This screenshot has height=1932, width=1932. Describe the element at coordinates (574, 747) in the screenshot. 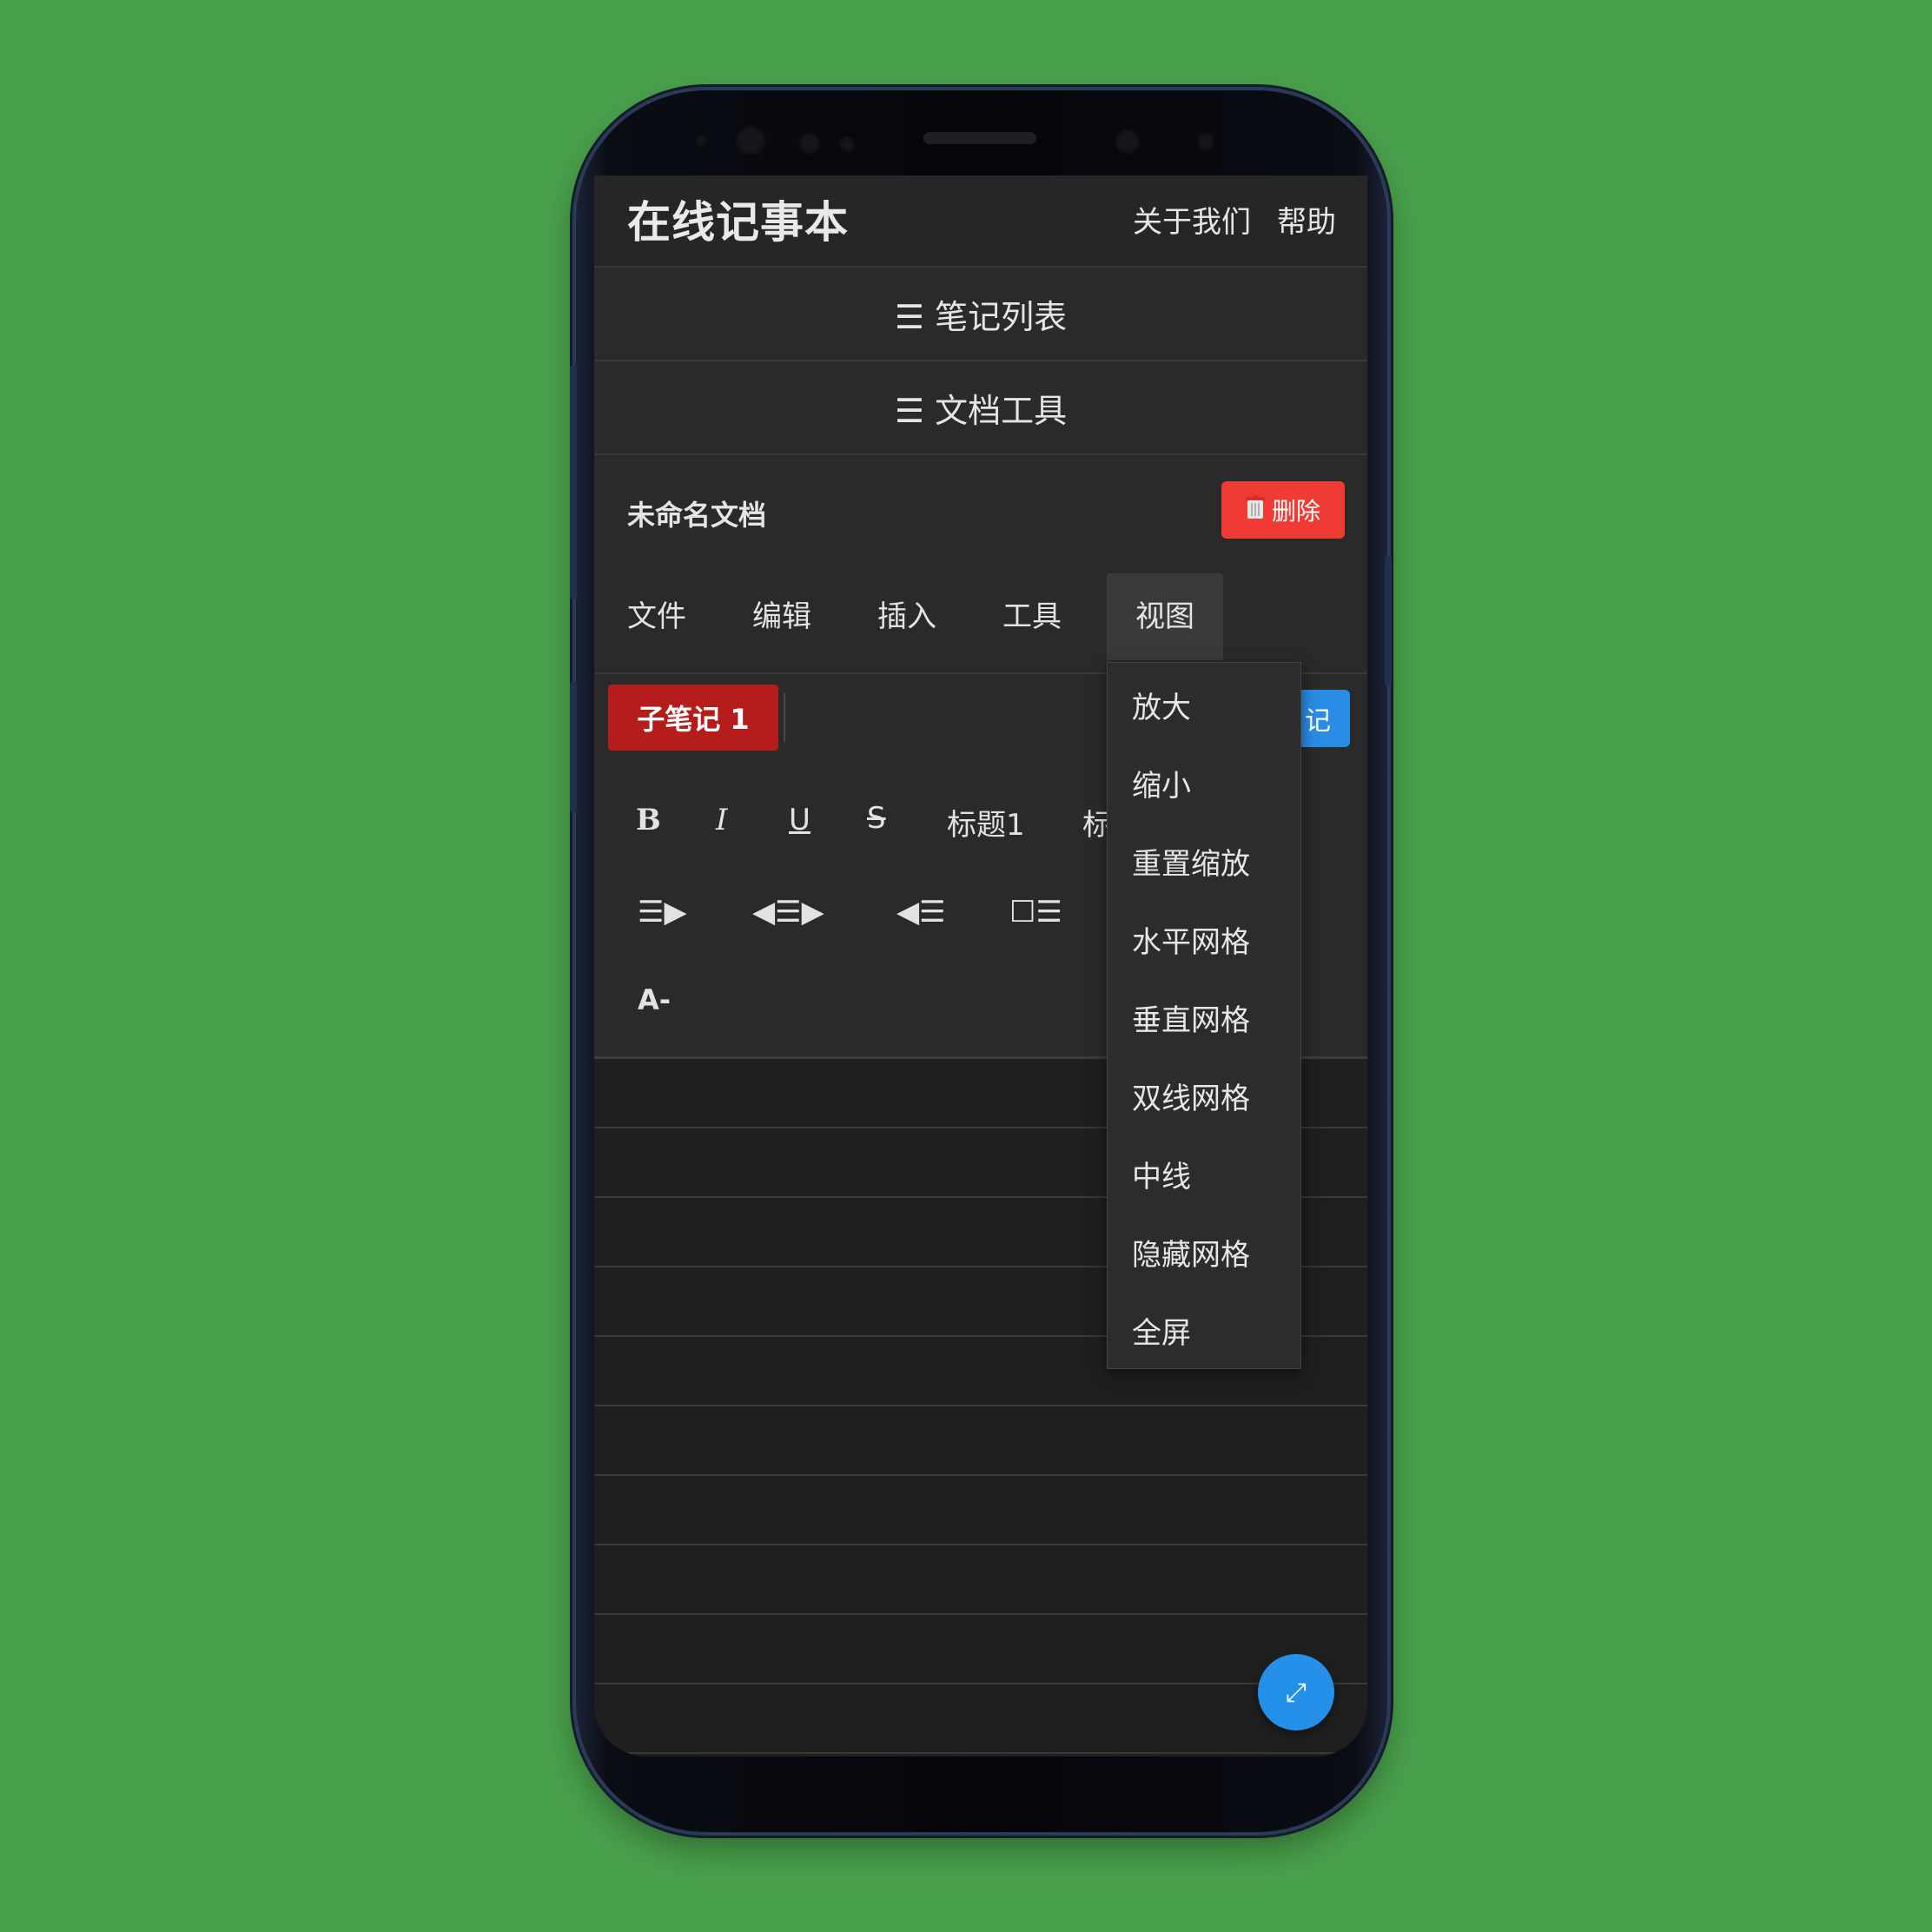

I see `bixby-button` at that location.